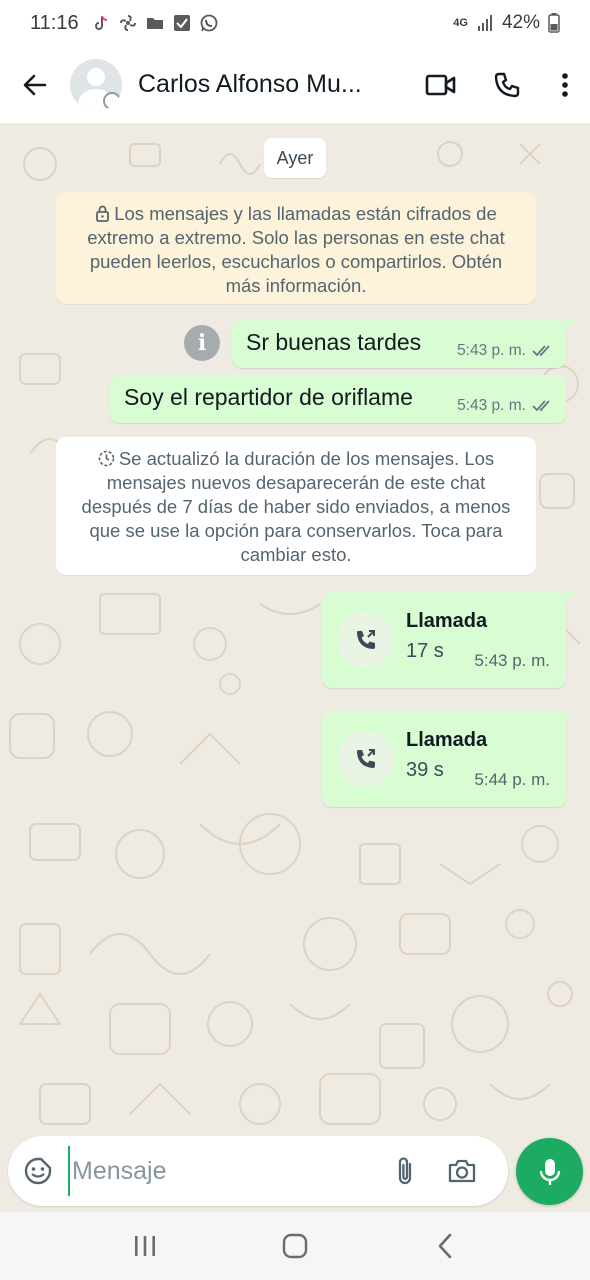 The image size is (590, 1280). Describe the element at coordinates (295, 158) in the screenshot. I see `date-chip: Ayer` at that location.